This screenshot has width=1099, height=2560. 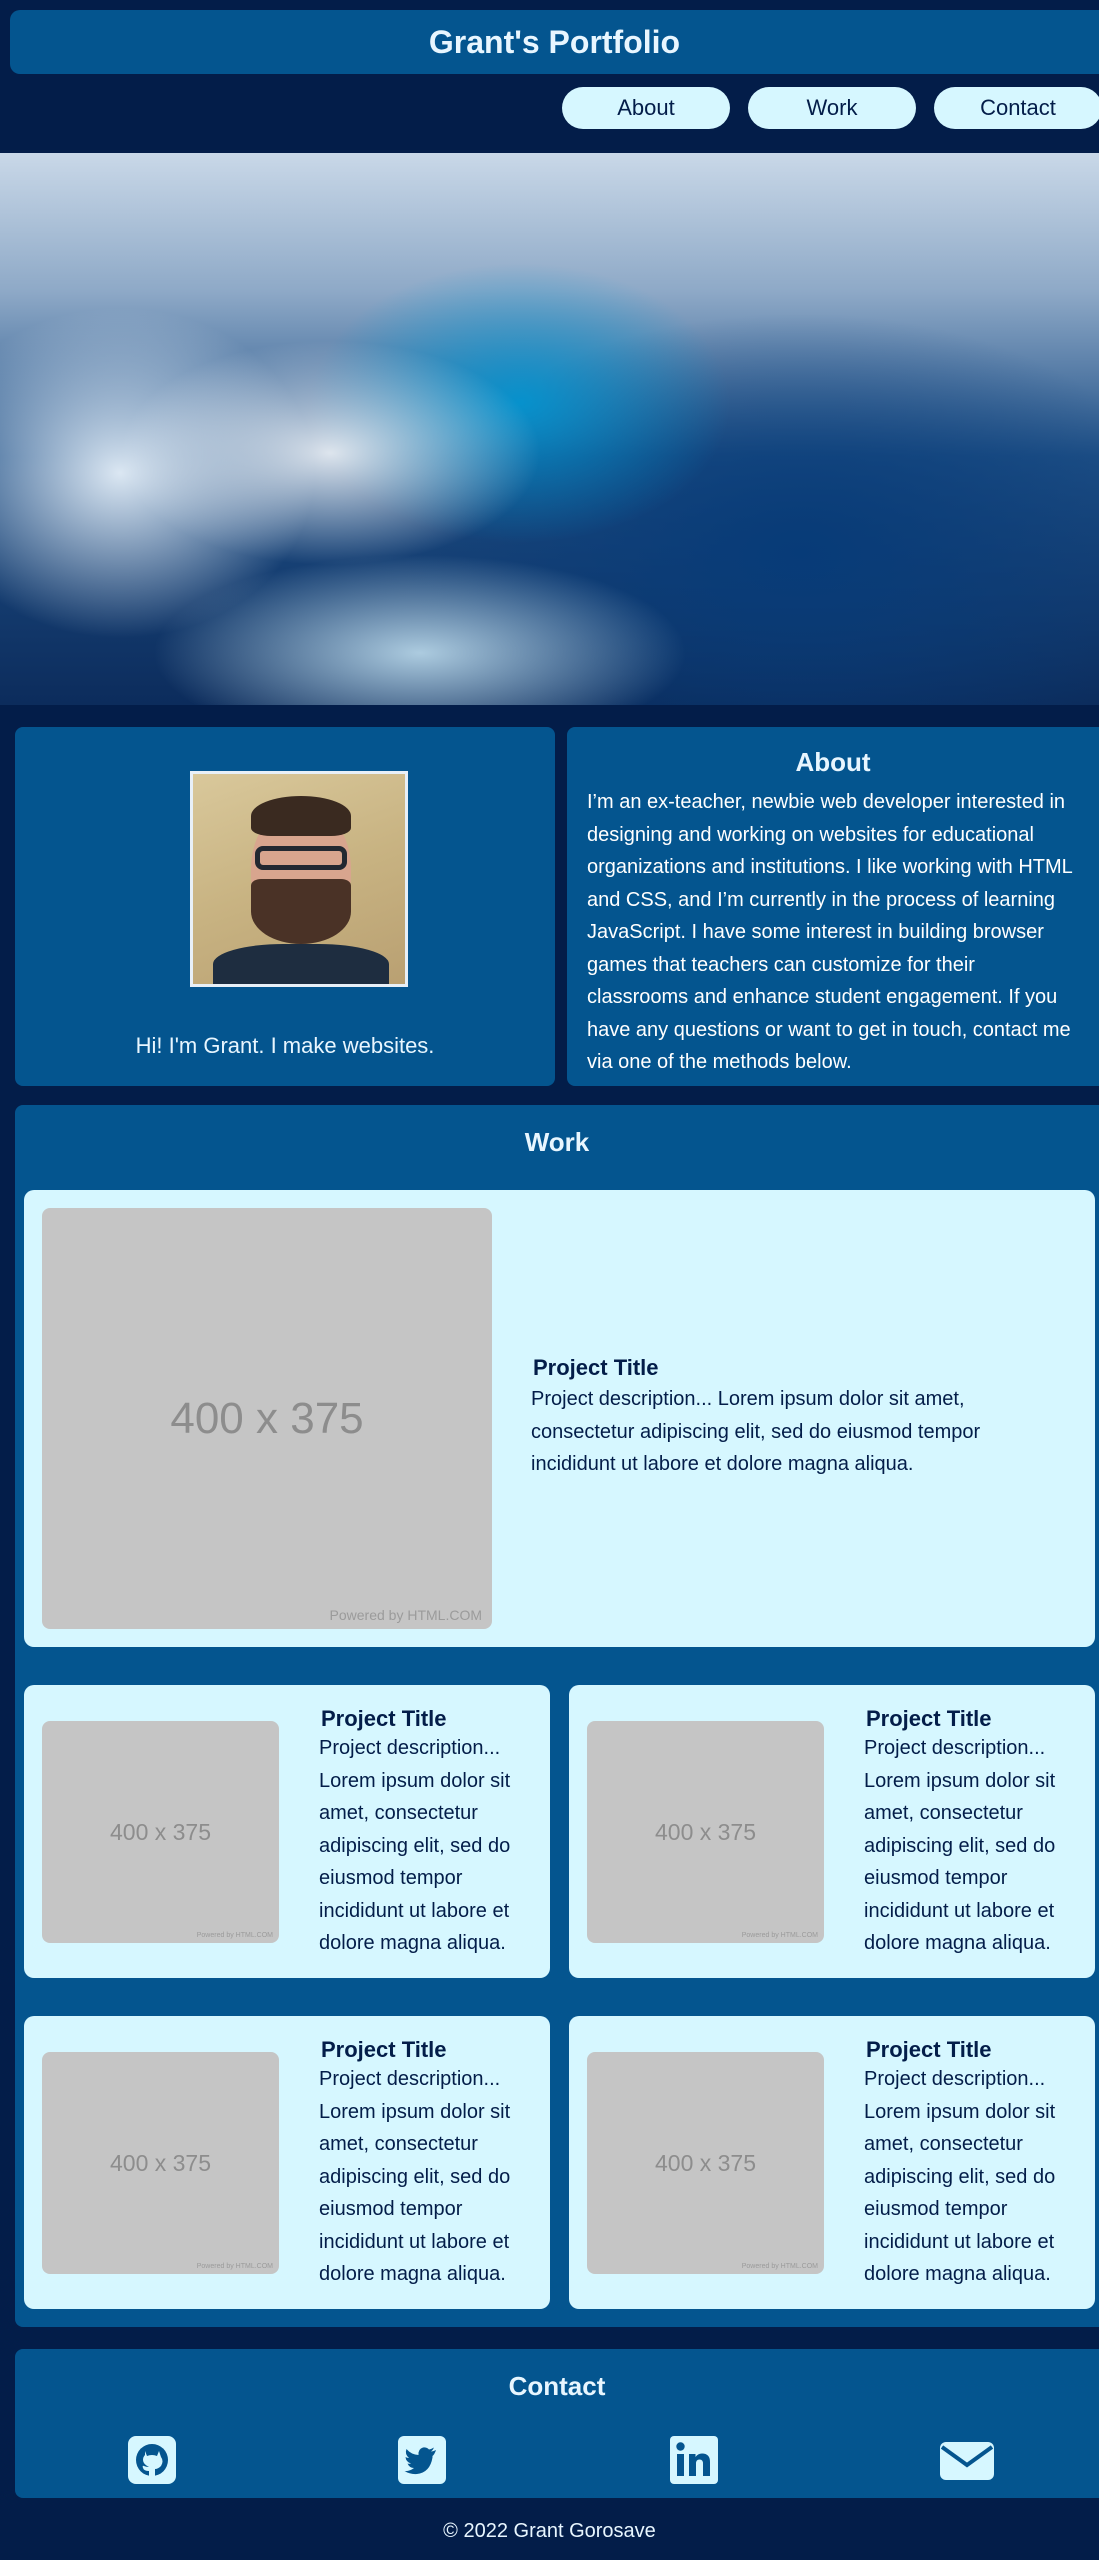 What do you see at coordinates (833, 762) in the screenshot?
I see `about-heading: About` at bounding box center [833, 762].